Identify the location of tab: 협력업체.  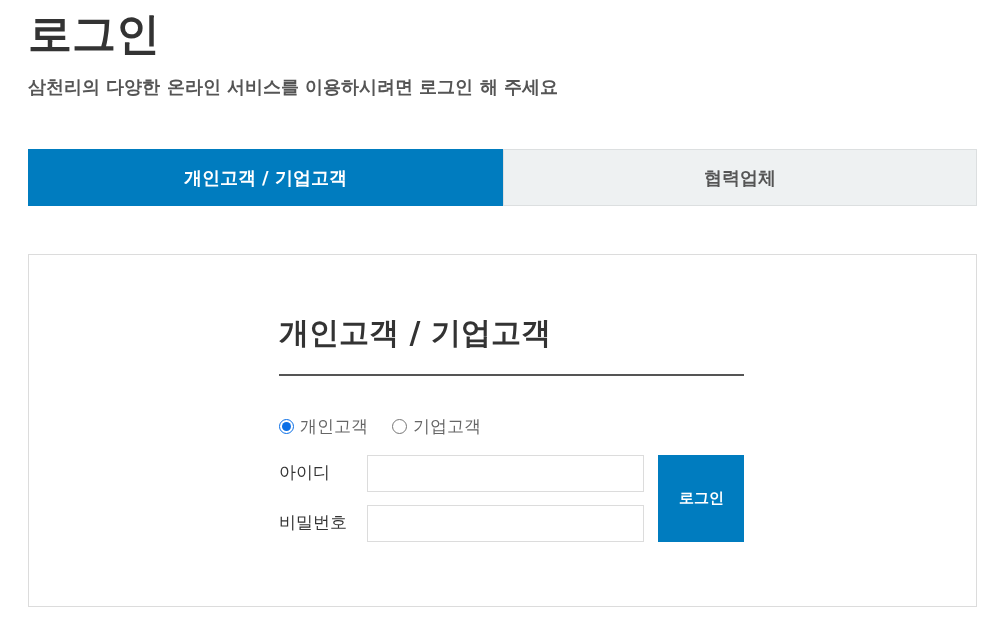
(739, 178).